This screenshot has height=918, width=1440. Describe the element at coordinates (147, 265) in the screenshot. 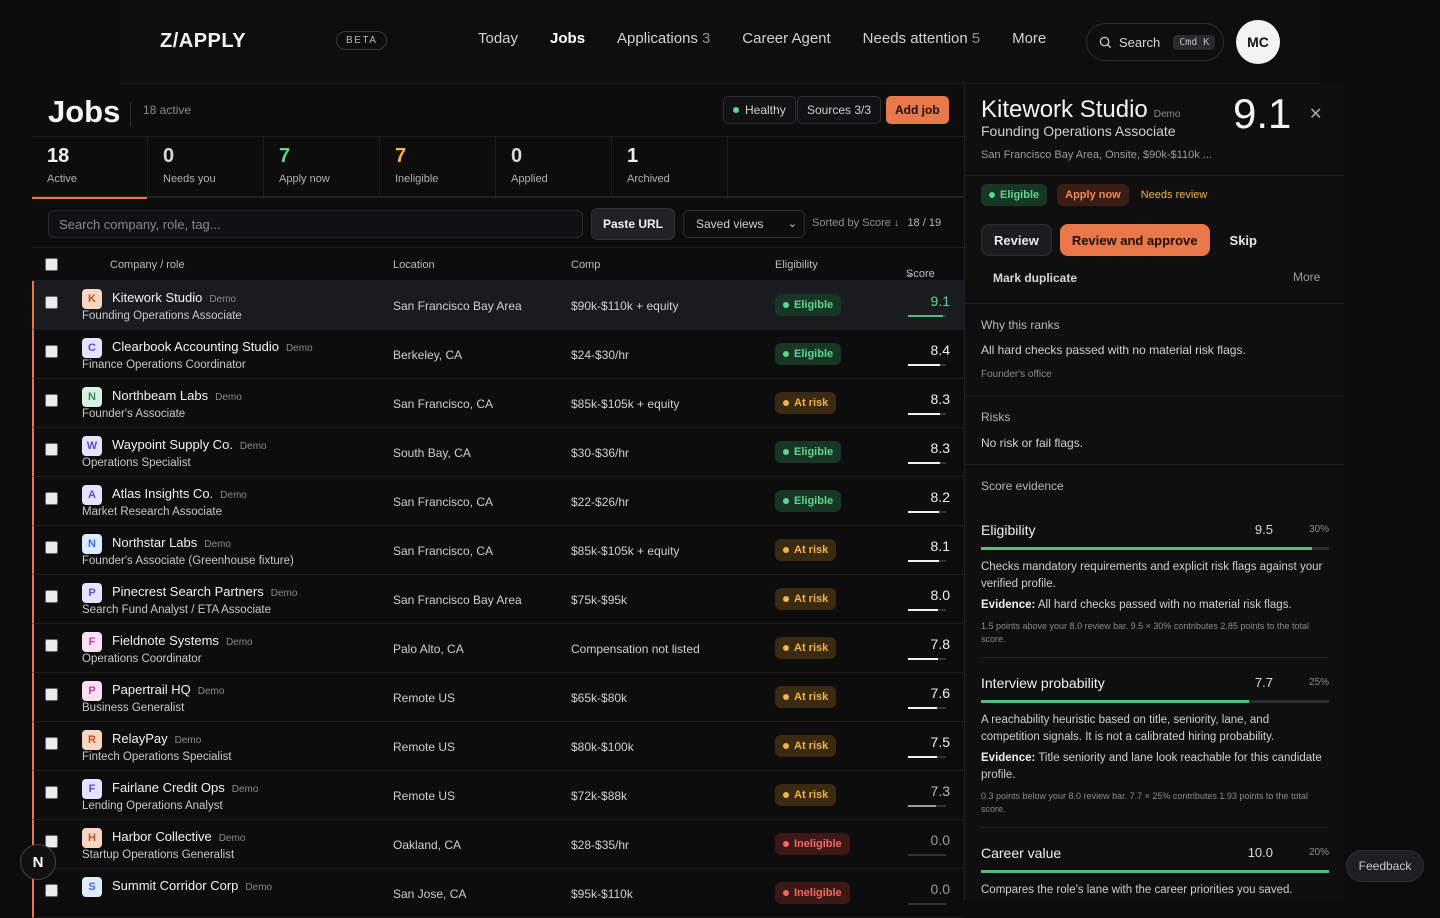

I see `col-company: Company / role` at that location.